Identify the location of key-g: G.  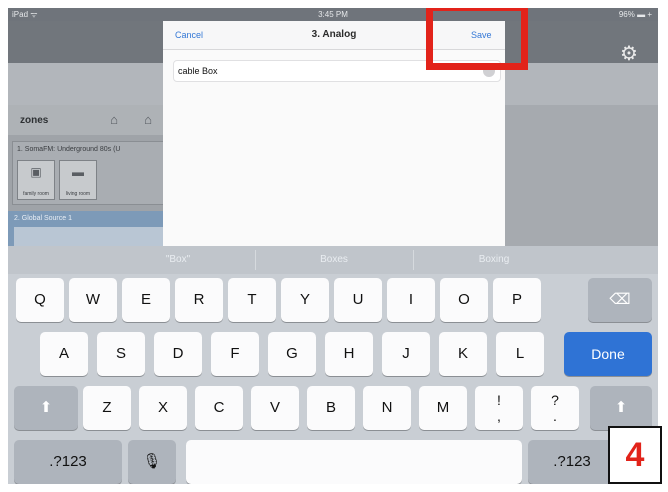
(292, 354).